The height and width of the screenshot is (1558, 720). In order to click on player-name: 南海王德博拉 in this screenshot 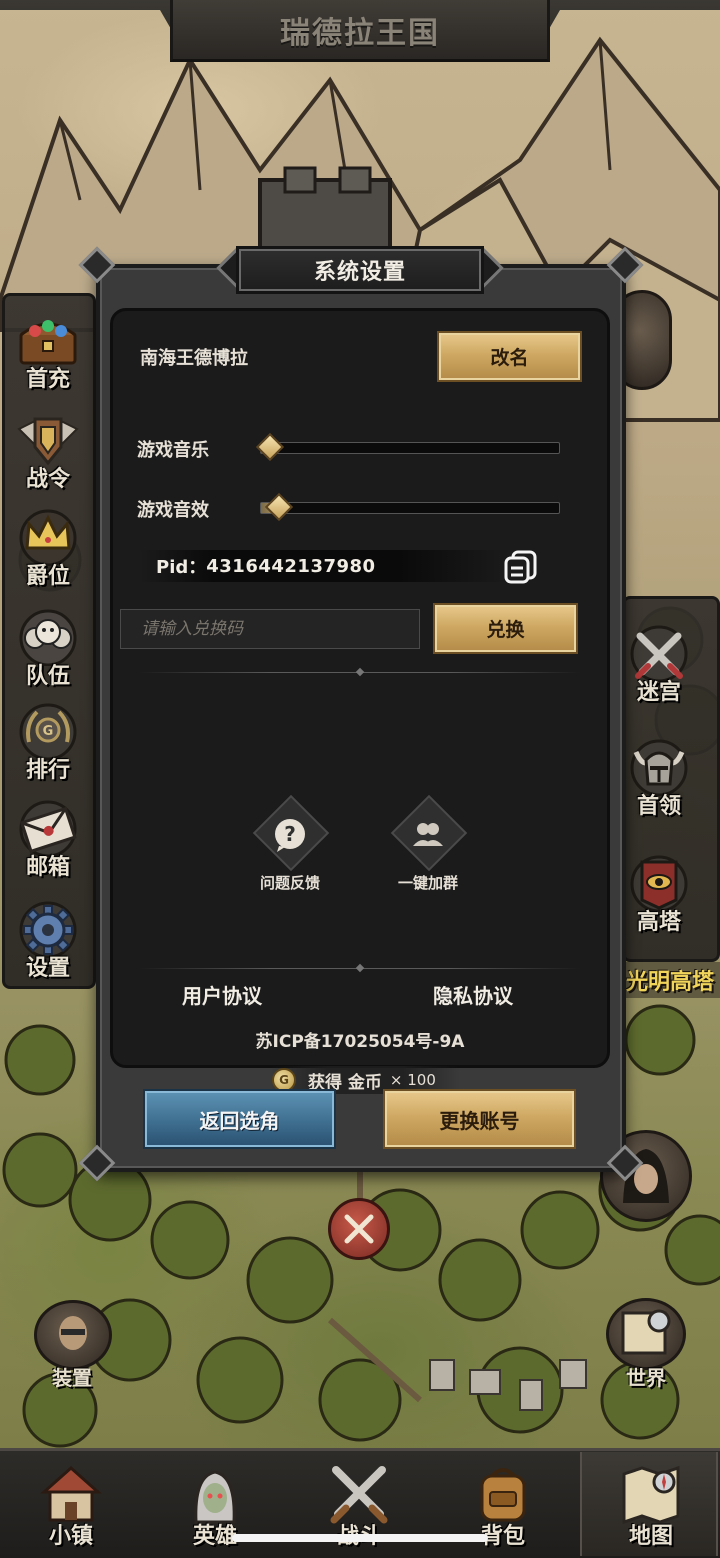, I will do `click(194, 358)`.